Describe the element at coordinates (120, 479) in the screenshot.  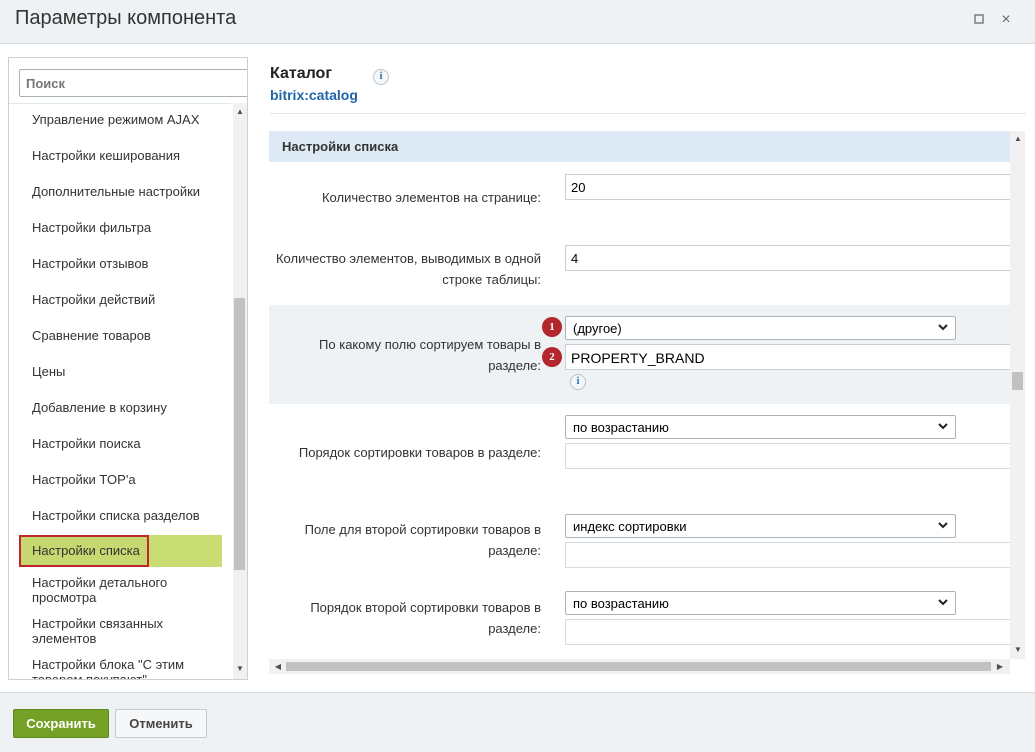
I see `sidebar-item-top: Настройки TOP'а` at that location.